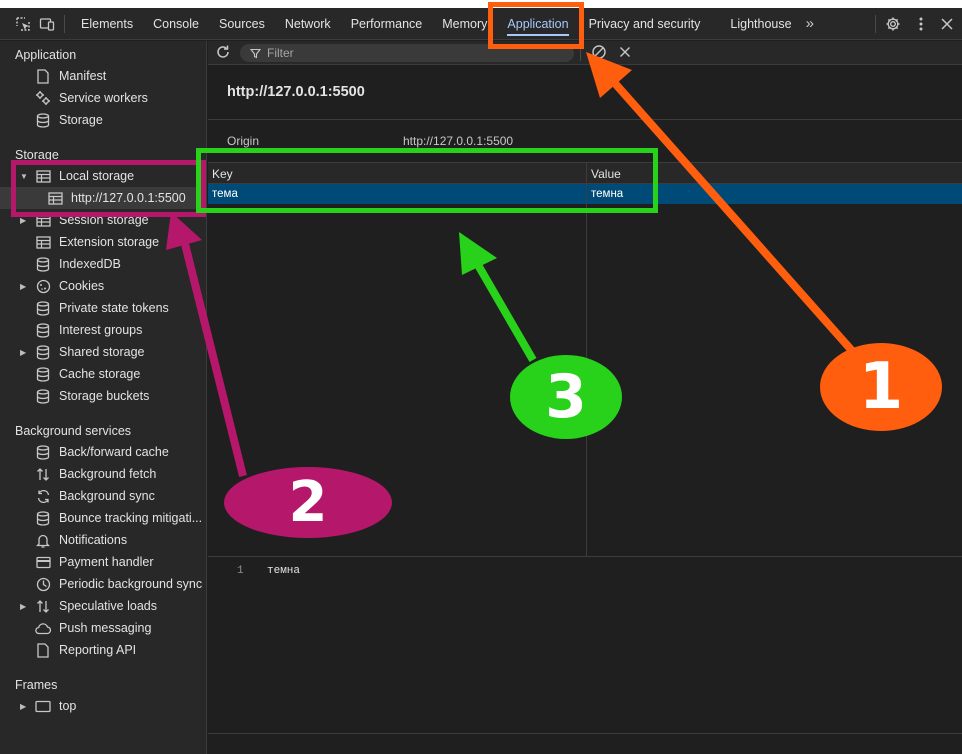  Describe the element at coordinates (464, 24) in the screenshot. I see `tab-memory: Memory` at that location.